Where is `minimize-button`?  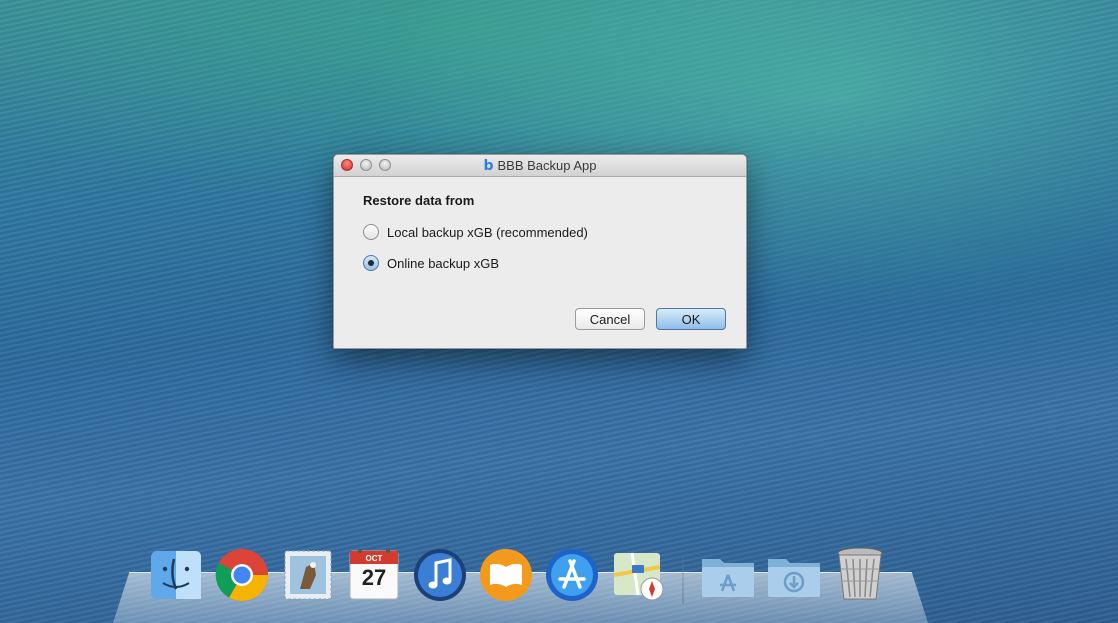 minimize-button is located at coordinates (366, 165).